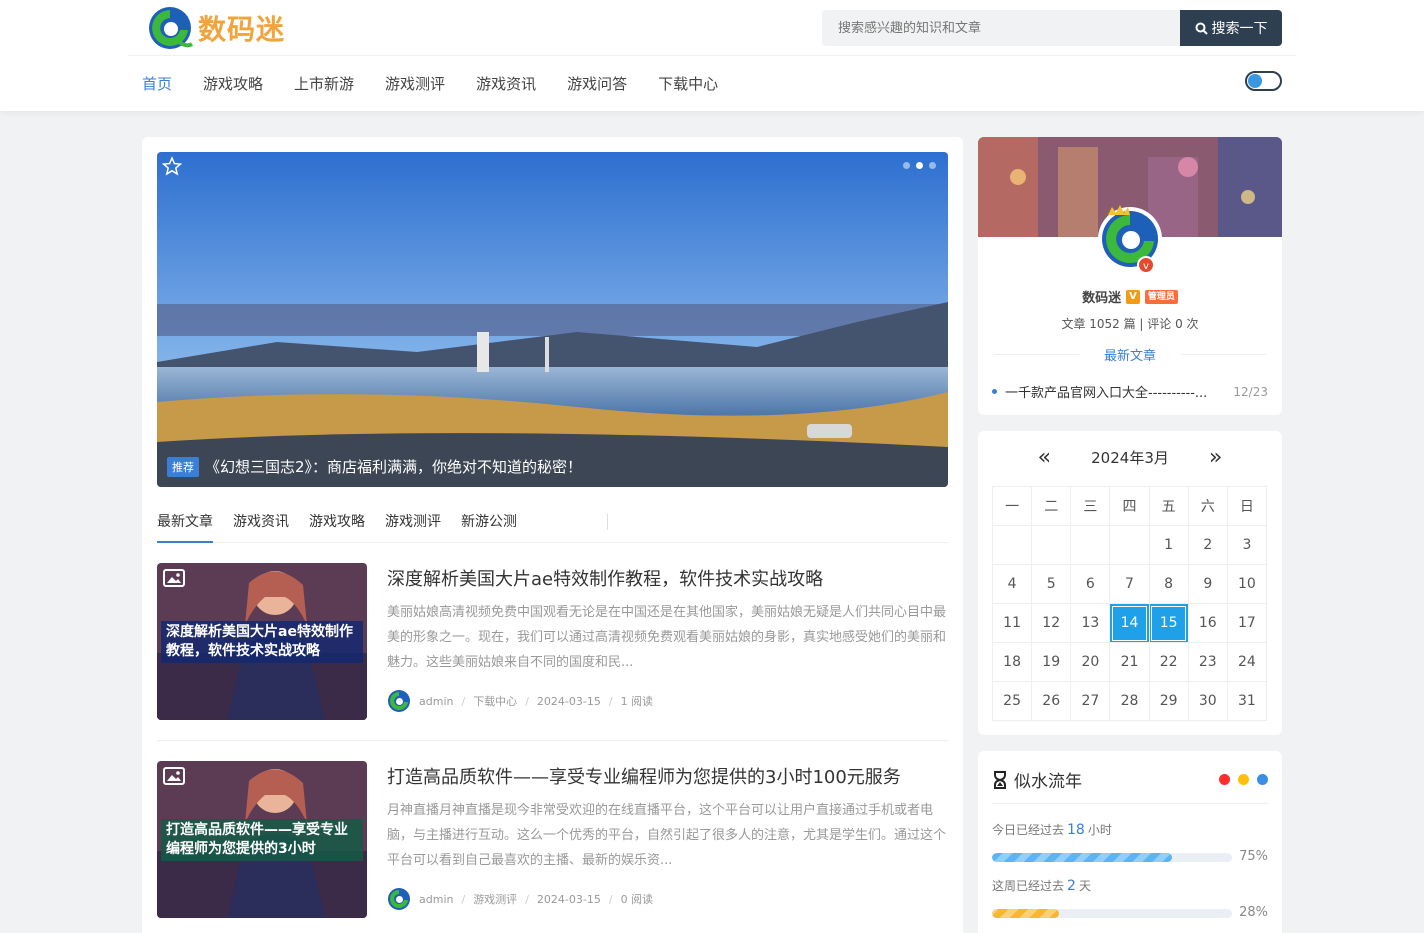 This screenshot has height=933, width=1424. Describe the element at coordinates (171, 28) in the screenshot. I see `logo-icon` at that location.